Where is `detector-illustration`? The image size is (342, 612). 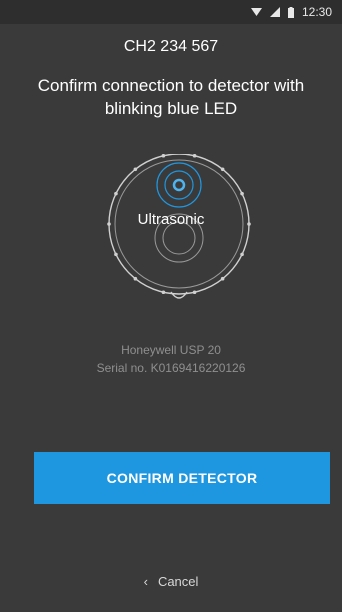 detector-illustration is located at coordinates (179, 226).